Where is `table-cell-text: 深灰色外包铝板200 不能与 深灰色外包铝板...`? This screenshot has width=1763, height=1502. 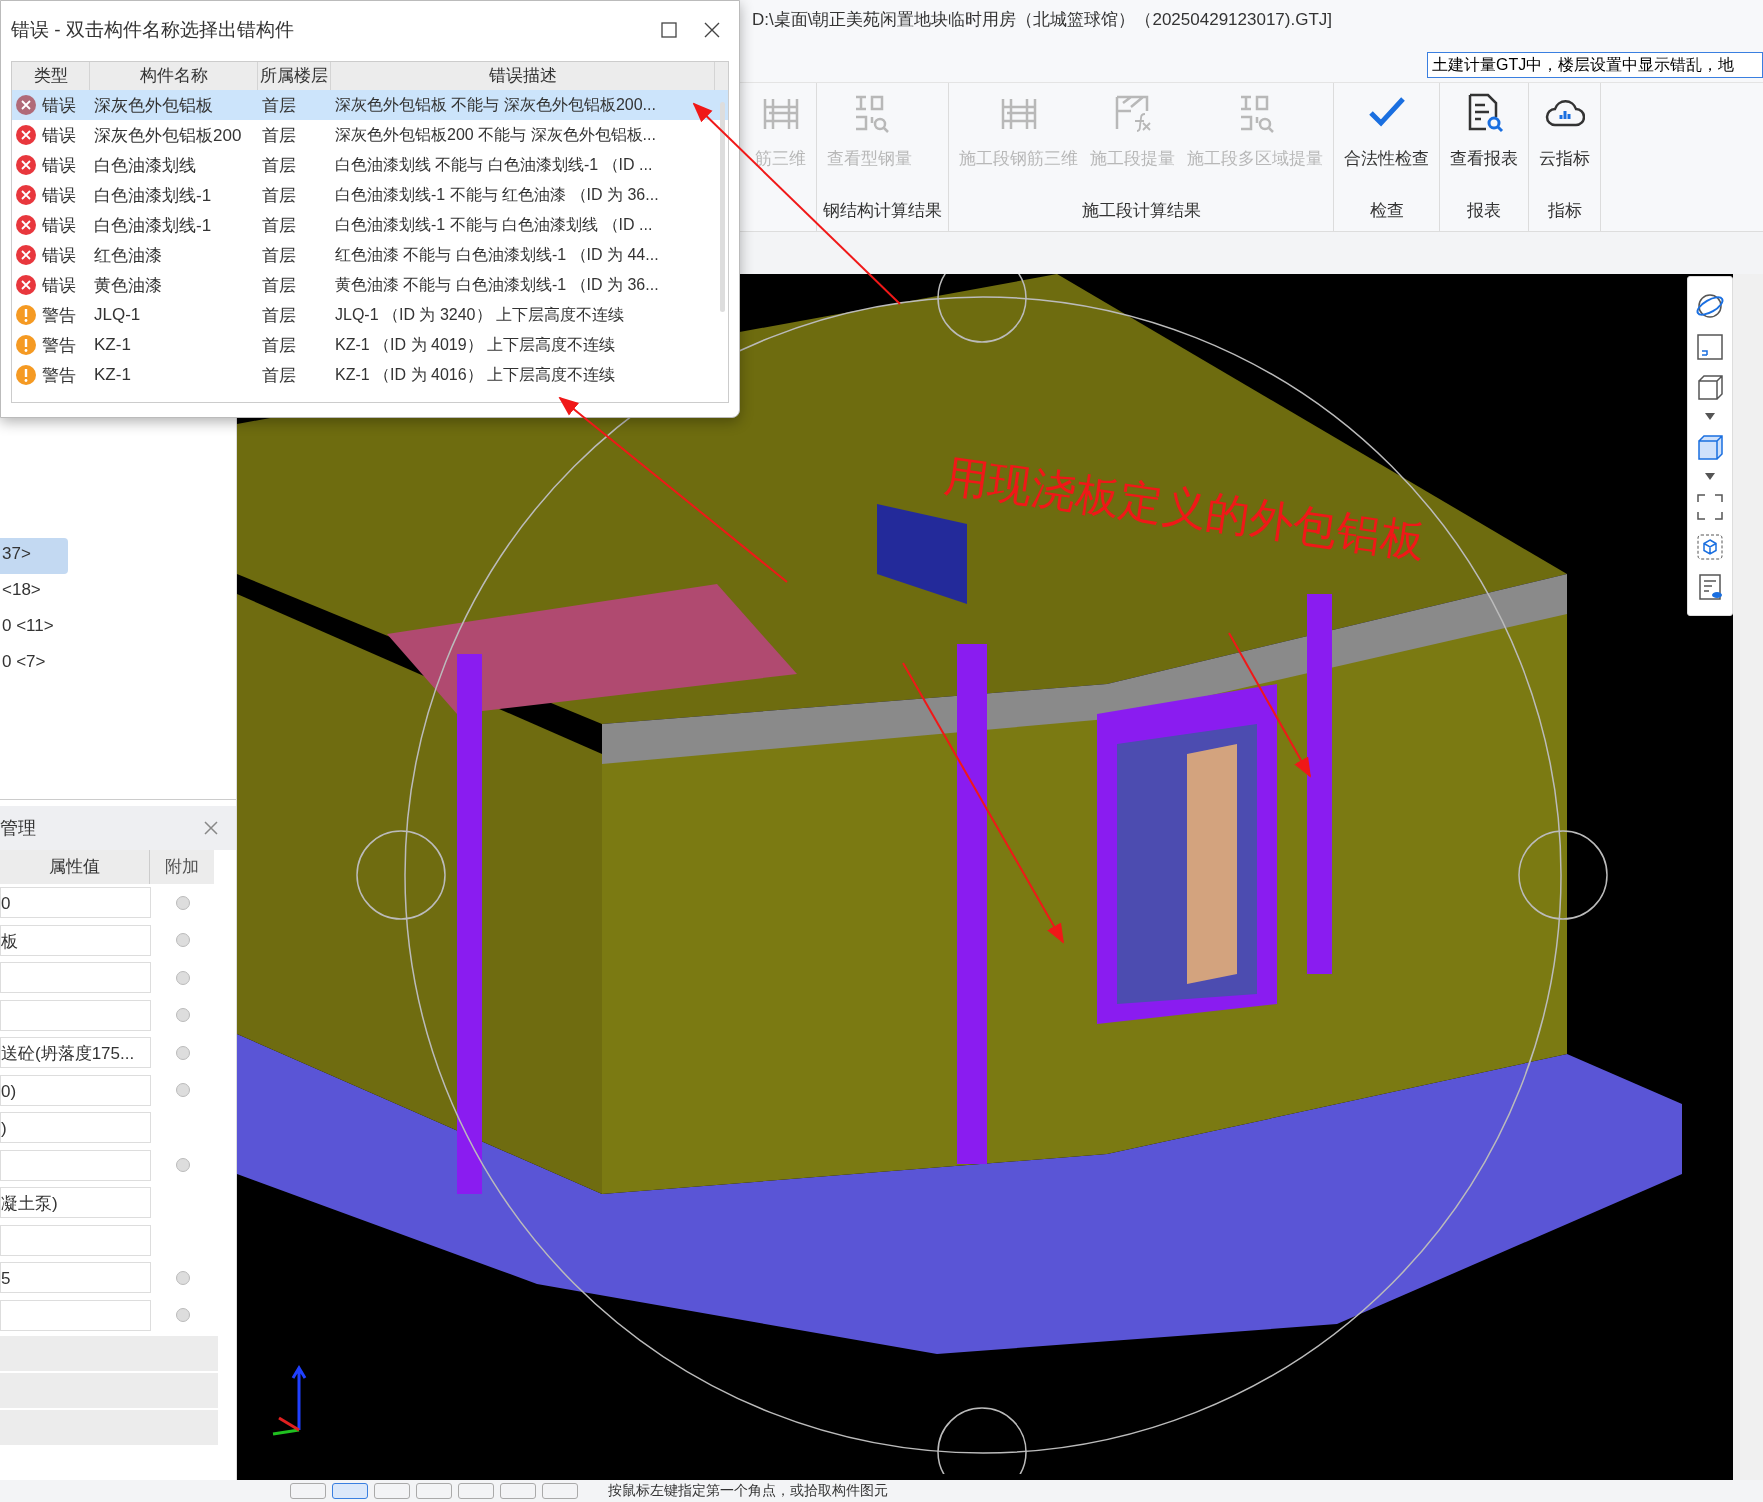 table-cell-text: 深灰色外包铝板200 不能与 深灰色外包铝板... is located at coordinates (495, 134).